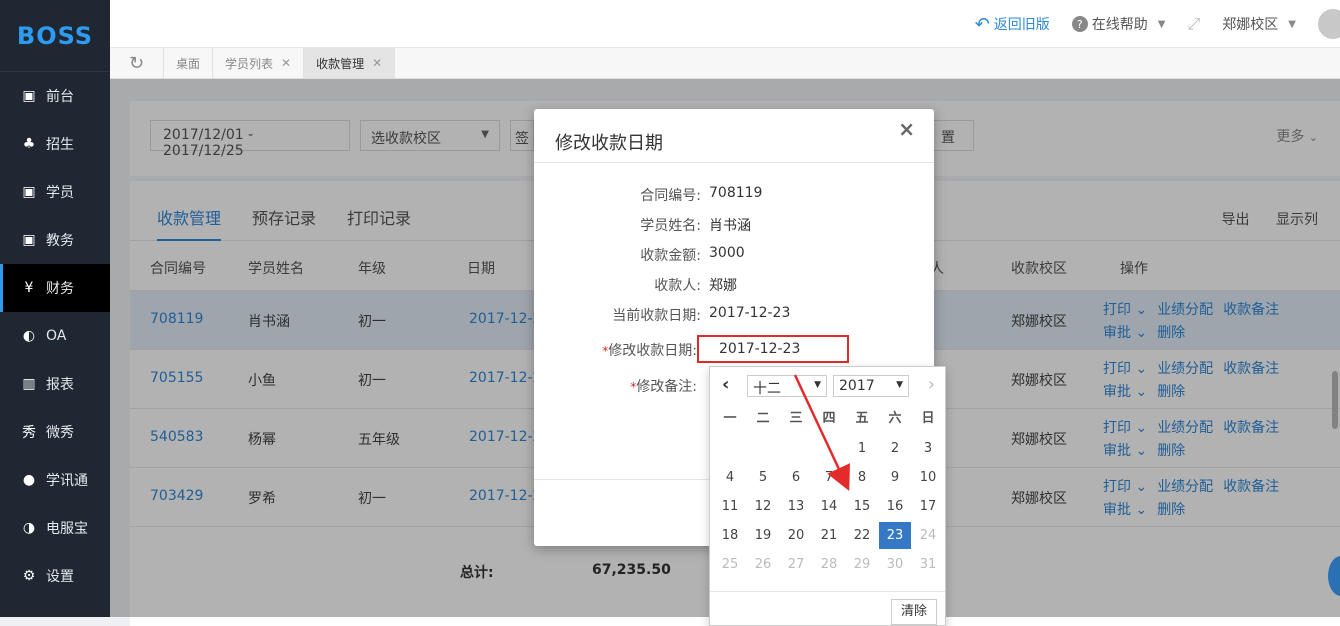 The image size is (1340, 626). What do you see at coordinates (730, 564) in the screenshot?
I see `calendar-day: 25` at bounding box center [730, 564].